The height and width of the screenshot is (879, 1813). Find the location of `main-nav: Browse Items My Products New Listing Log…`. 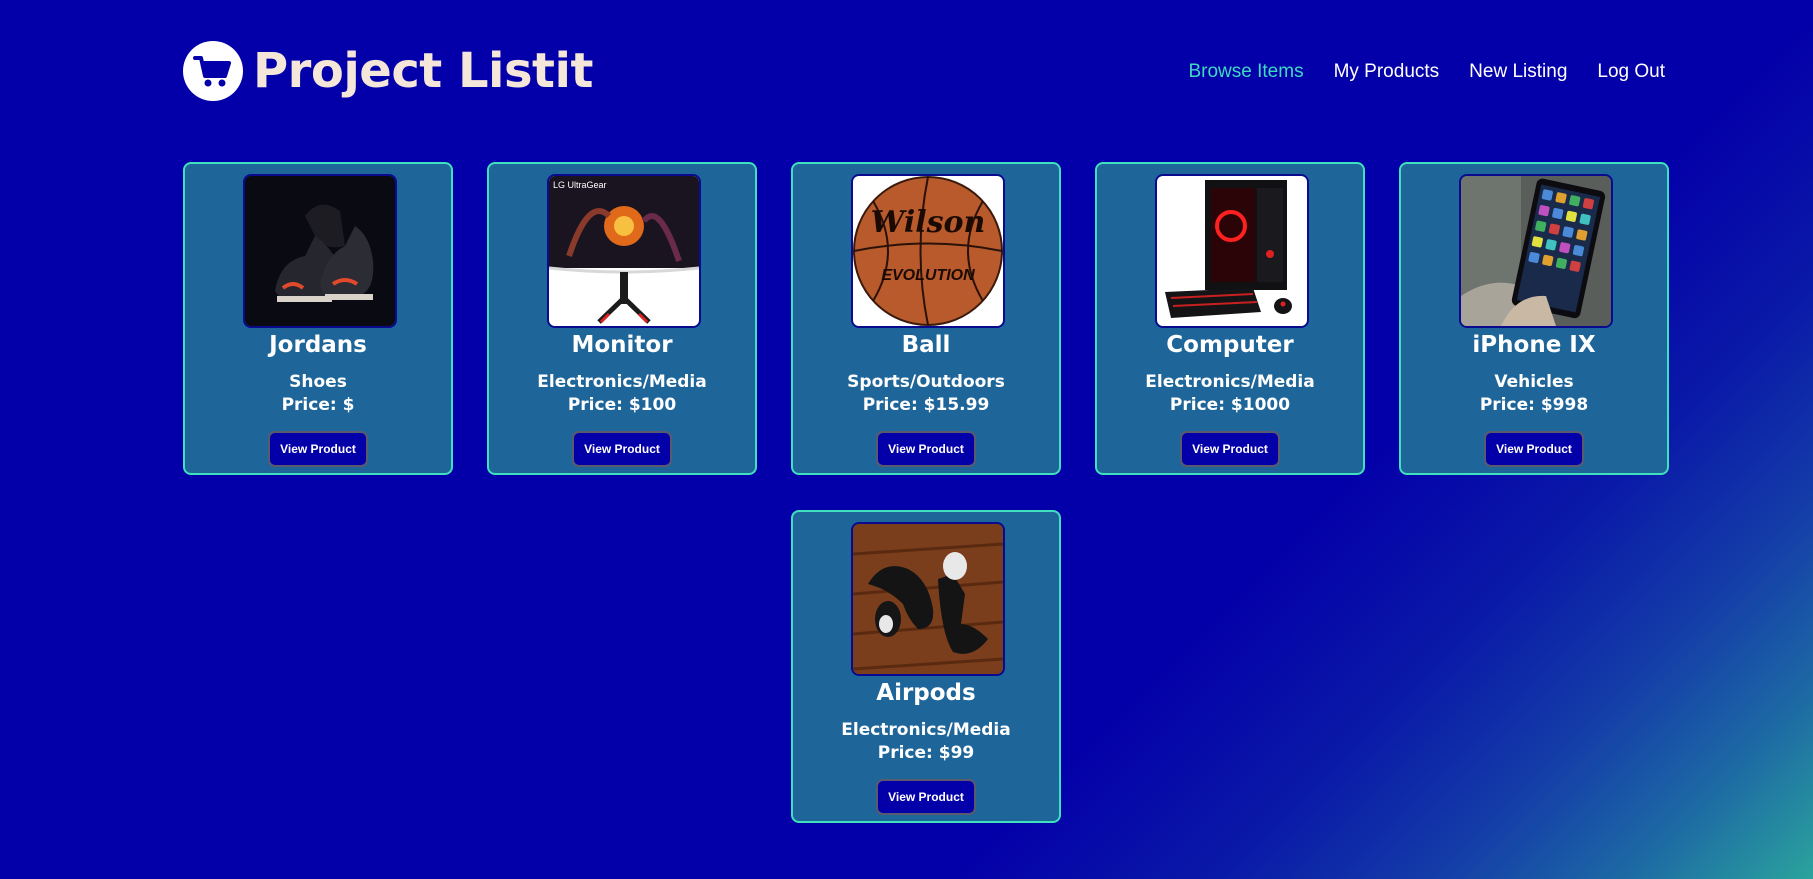

main-nav: Browse Items My Products New Listing Log… is located at coordinates (1426, 72).